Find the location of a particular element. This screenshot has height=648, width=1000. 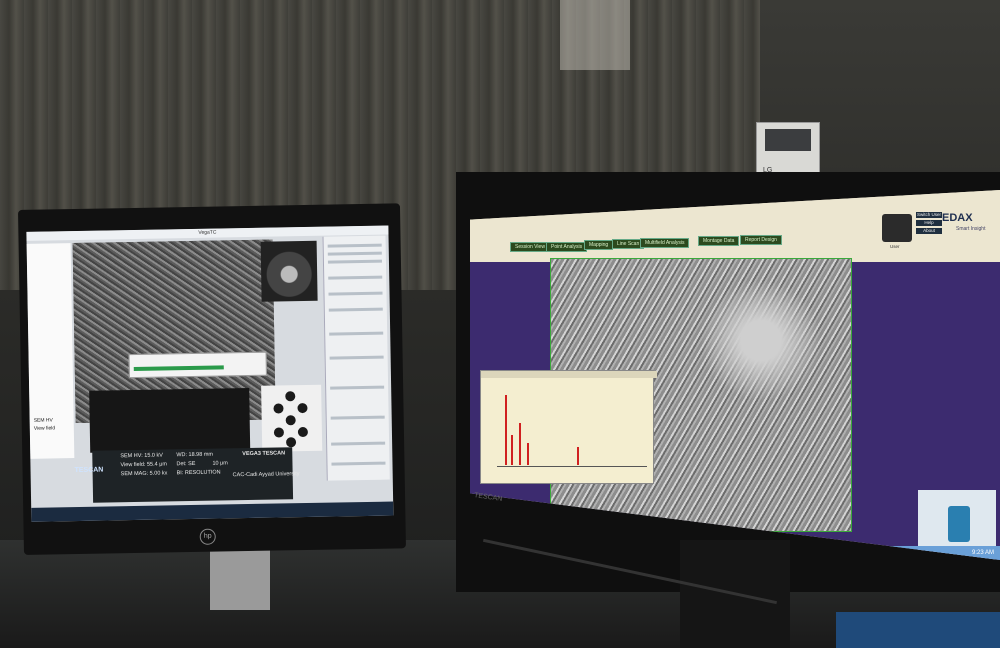

control-panel is located at coordinates (356, 358).